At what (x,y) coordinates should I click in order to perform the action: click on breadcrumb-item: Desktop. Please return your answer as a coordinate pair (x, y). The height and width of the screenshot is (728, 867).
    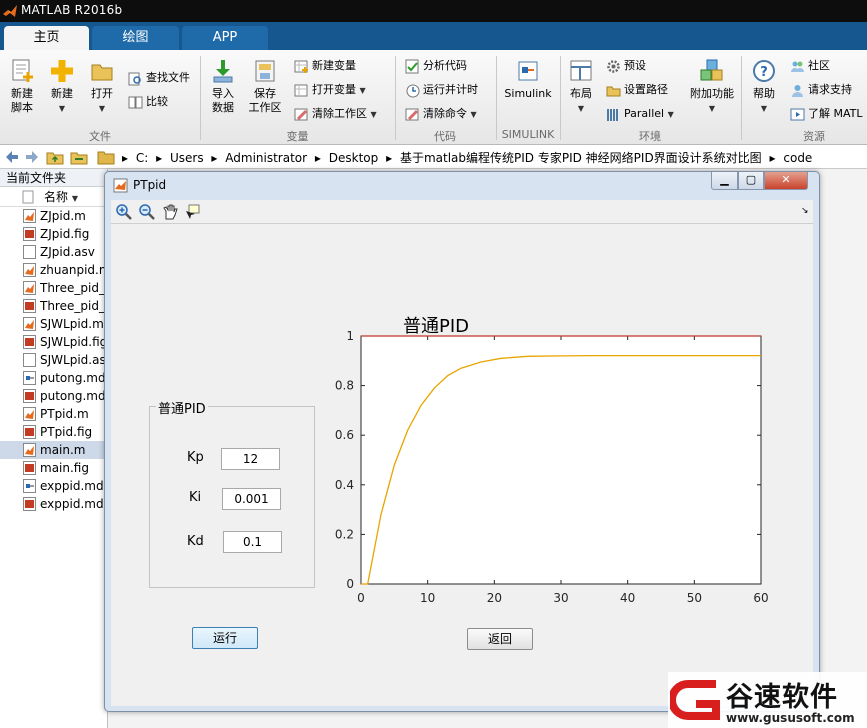
    Looking at the image, I should click on (354, 158).